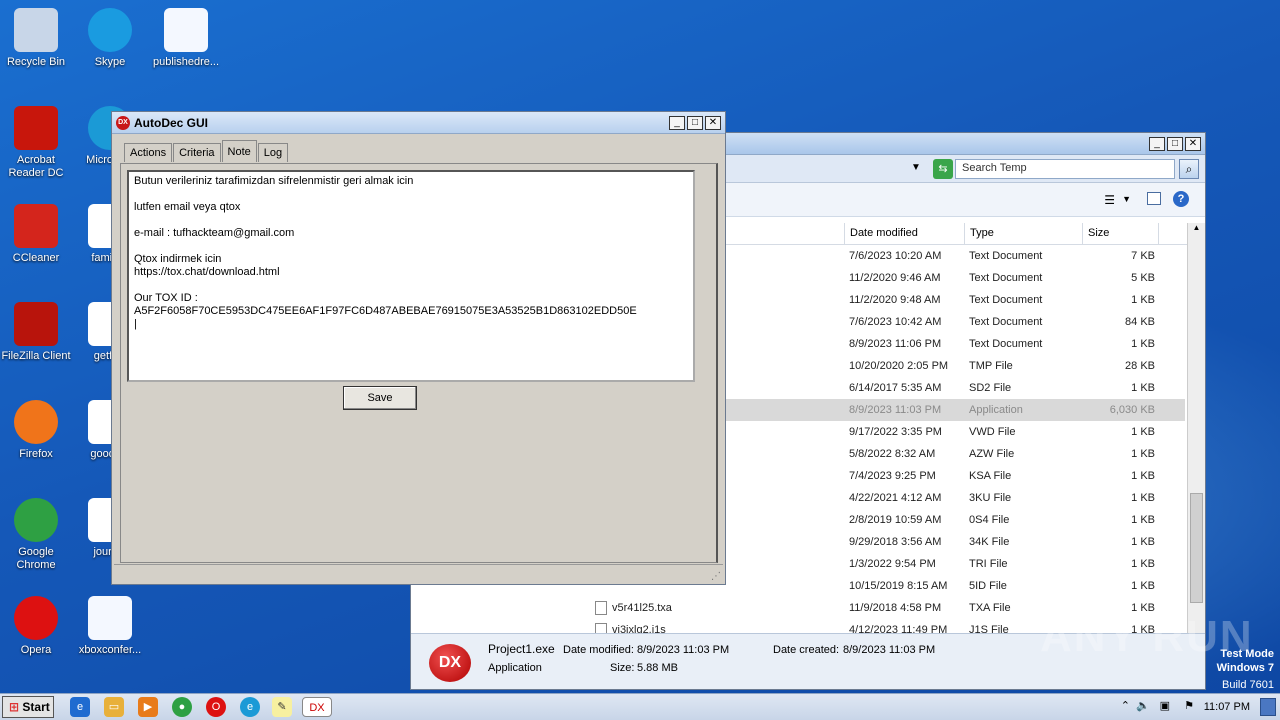 The image size is (1280, 720). I want to click on edge-icon: e, so click(250, 707).